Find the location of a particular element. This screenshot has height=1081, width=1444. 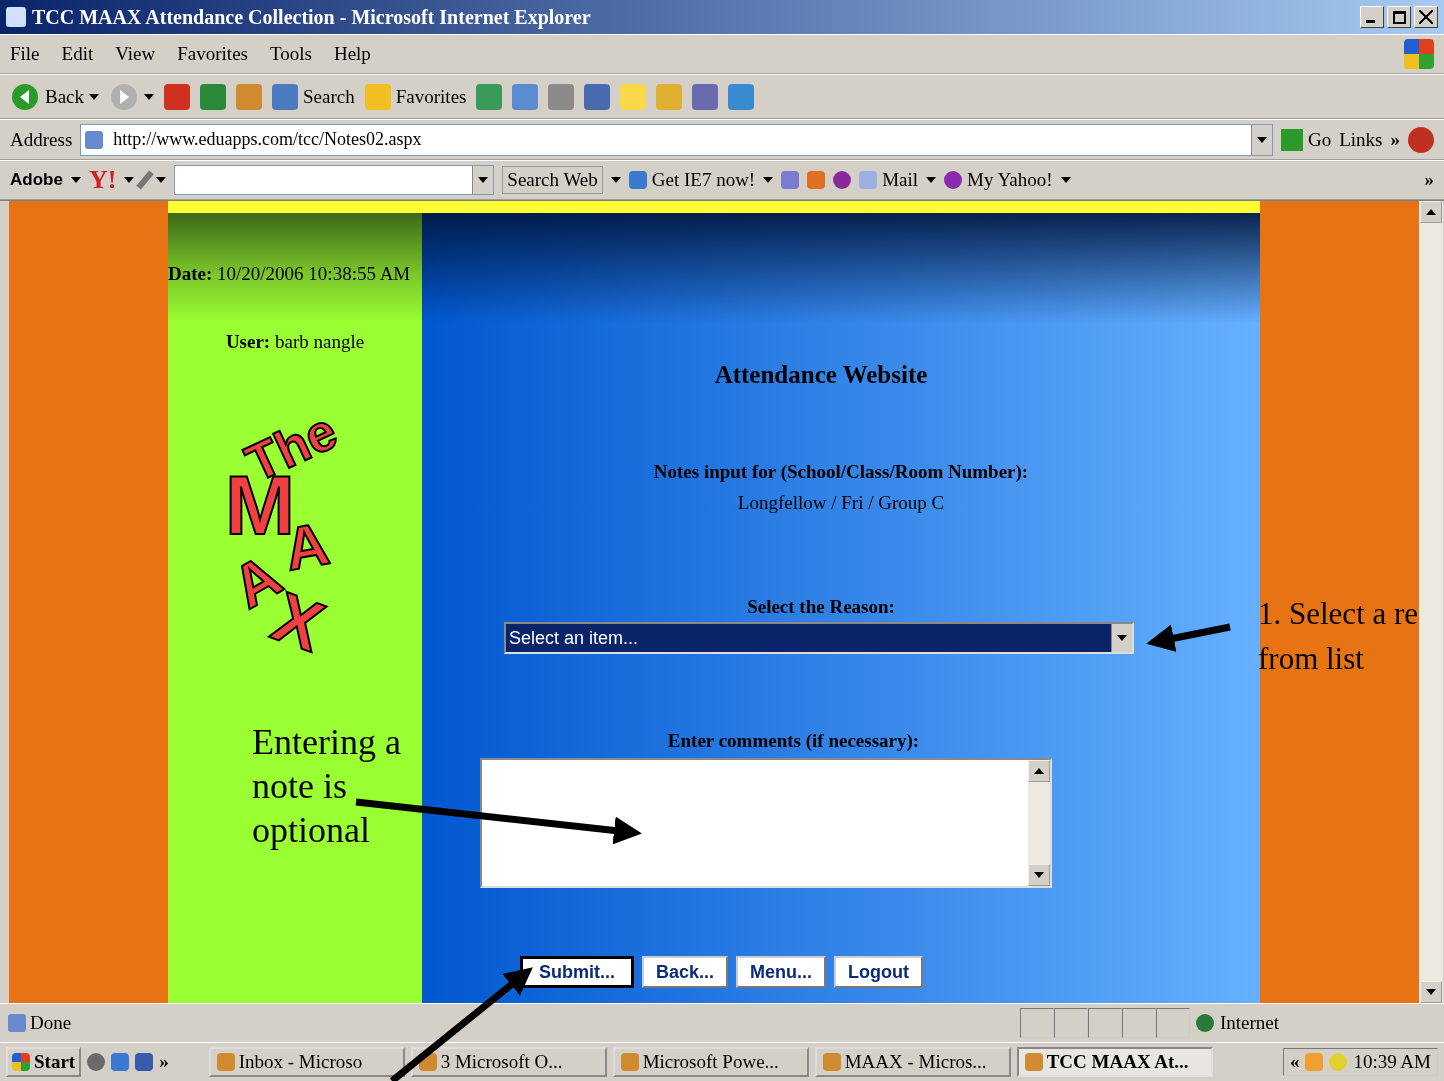

edit-button is located at coordinates (597, 96).